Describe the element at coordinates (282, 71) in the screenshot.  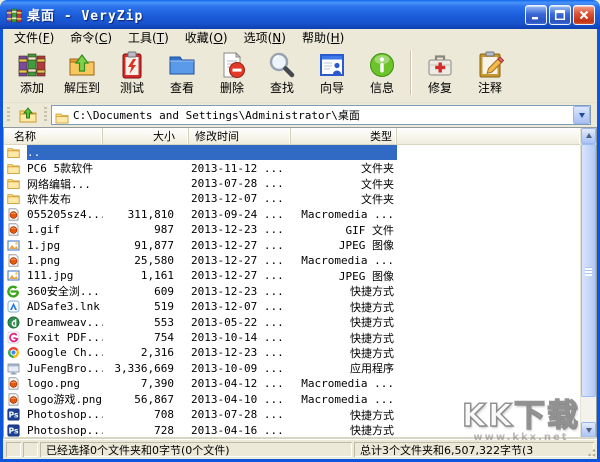
I see `find-button: 查找` at that location.